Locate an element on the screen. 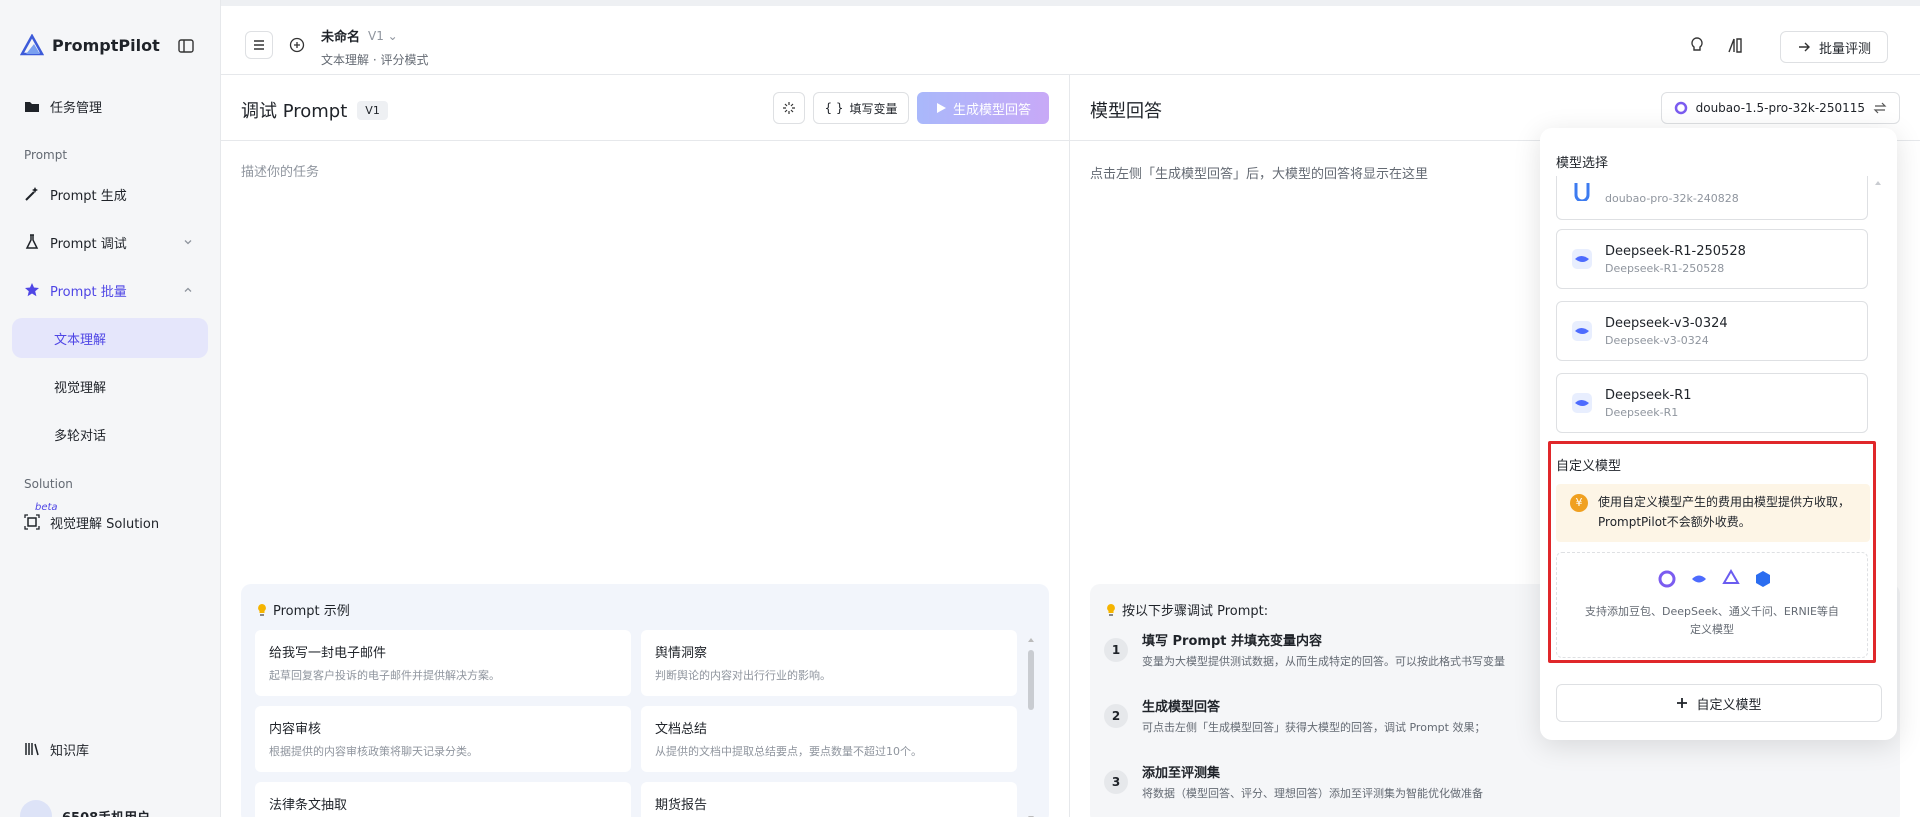 The height and width of the screenshot is (817, 1920). prompt-panel-title: 调试 Prompt V1 is located at coordinates (314, 110).